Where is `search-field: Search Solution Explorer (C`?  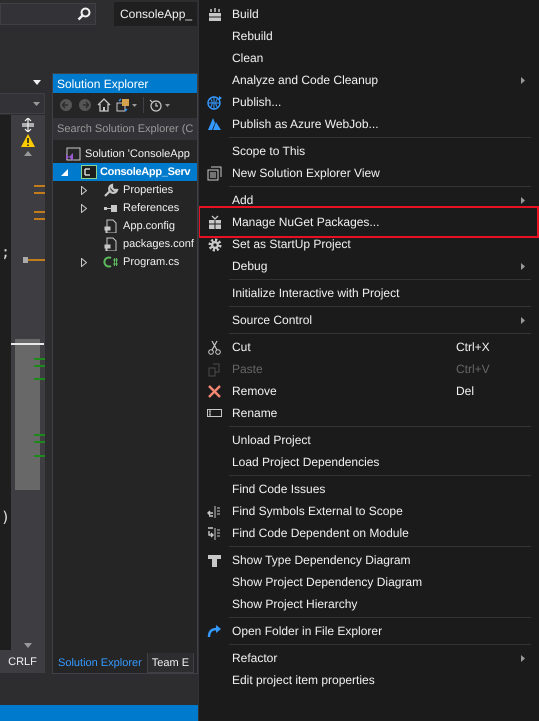 search-field: Search Solution Explorer (C is located at coordinates (125, 129).